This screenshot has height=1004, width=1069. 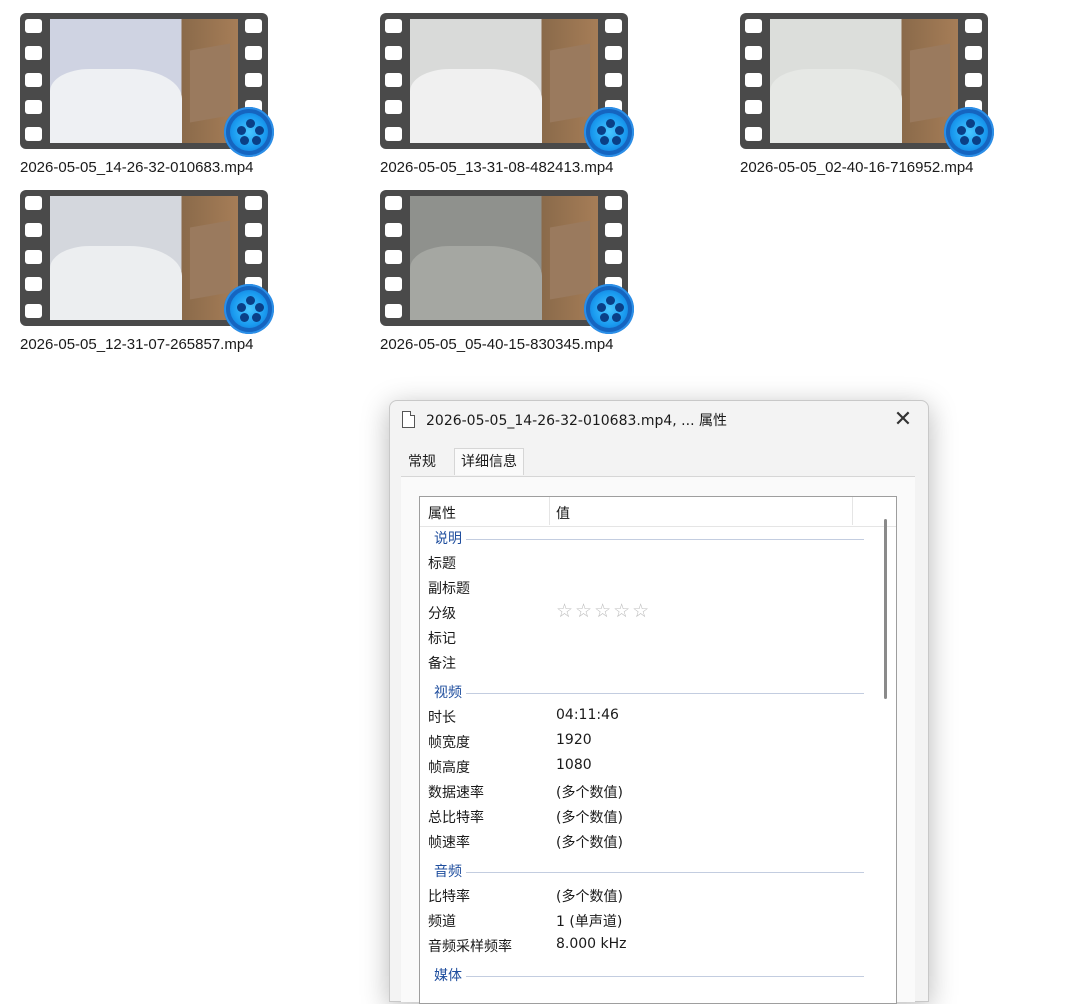 I want to click on file-name: 2026-05-05_05-40-15-830345.mp4, so click(x=497, y=344).